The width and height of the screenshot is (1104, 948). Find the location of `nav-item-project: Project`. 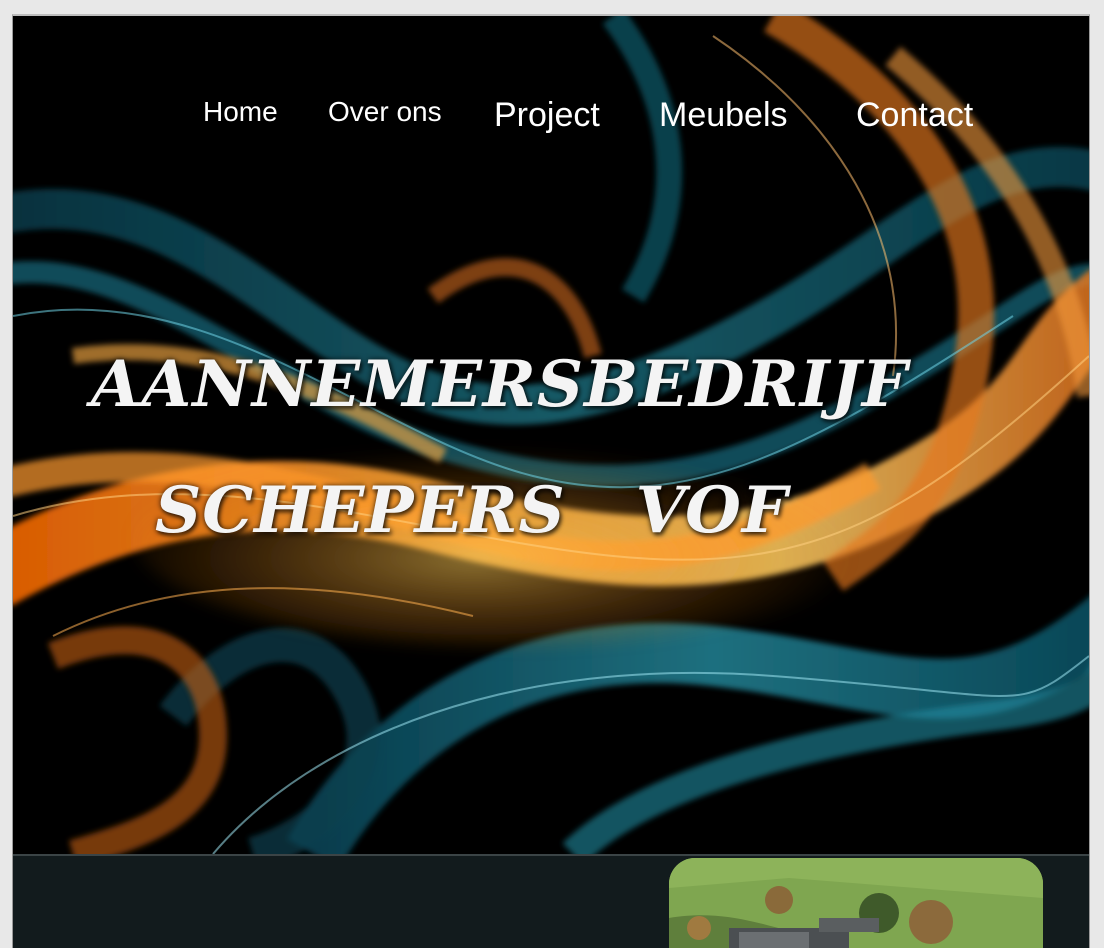

nav-item-project: Project is located at coordinates (547, 115).